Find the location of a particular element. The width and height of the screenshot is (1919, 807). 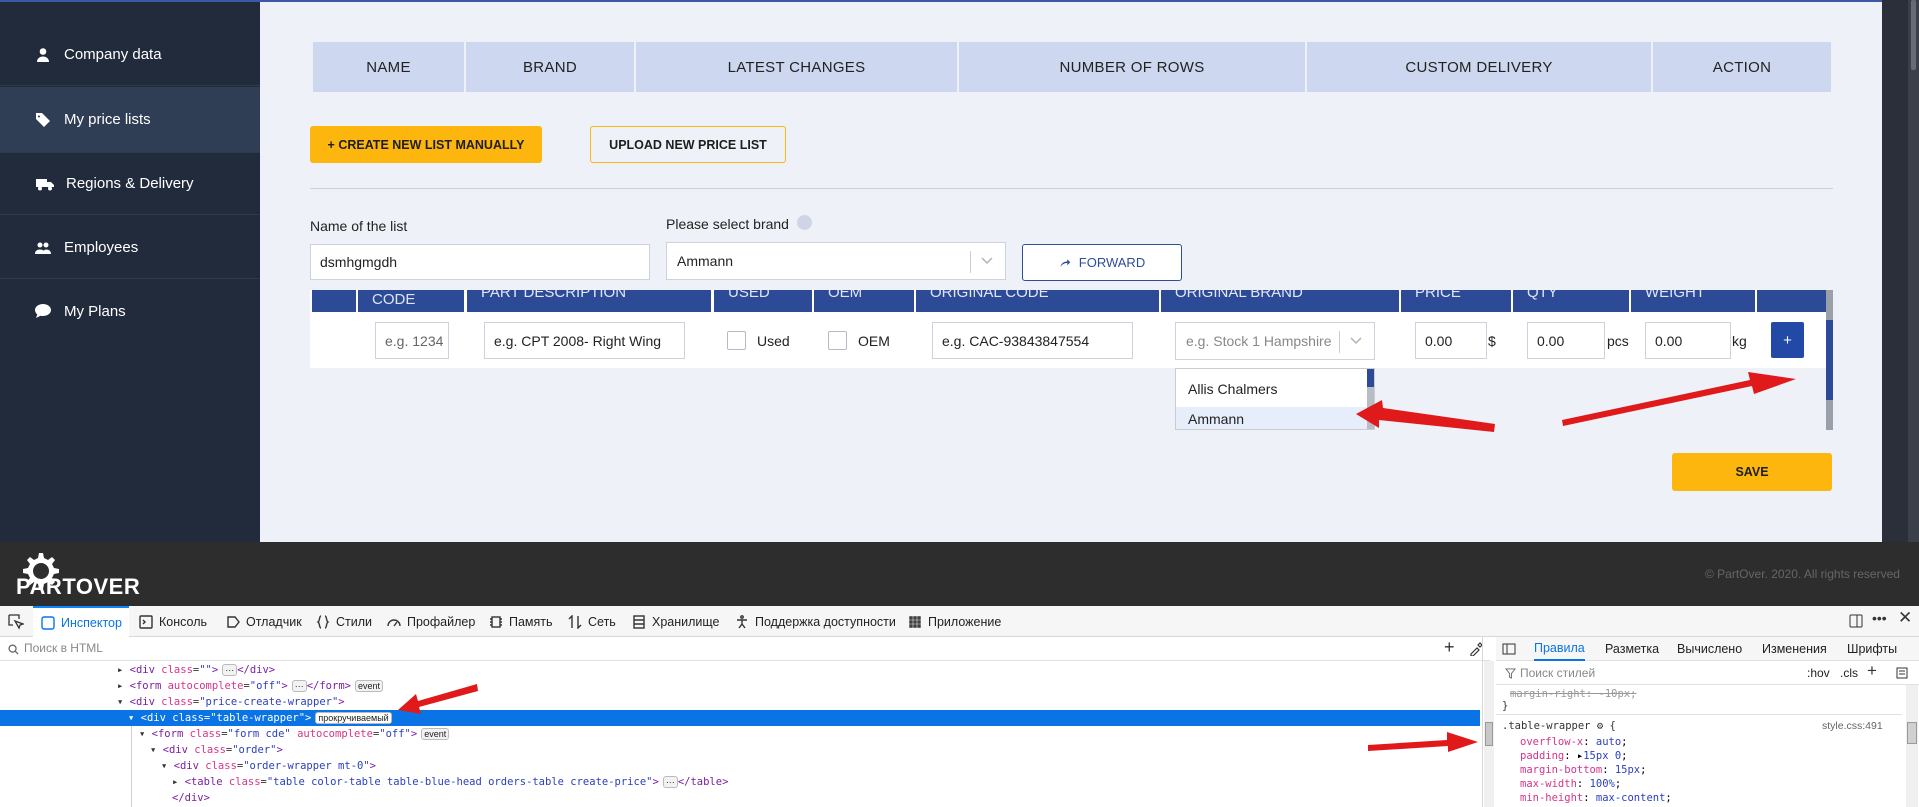

forward-label: FORWARD is located at coordinates (1112, 262).